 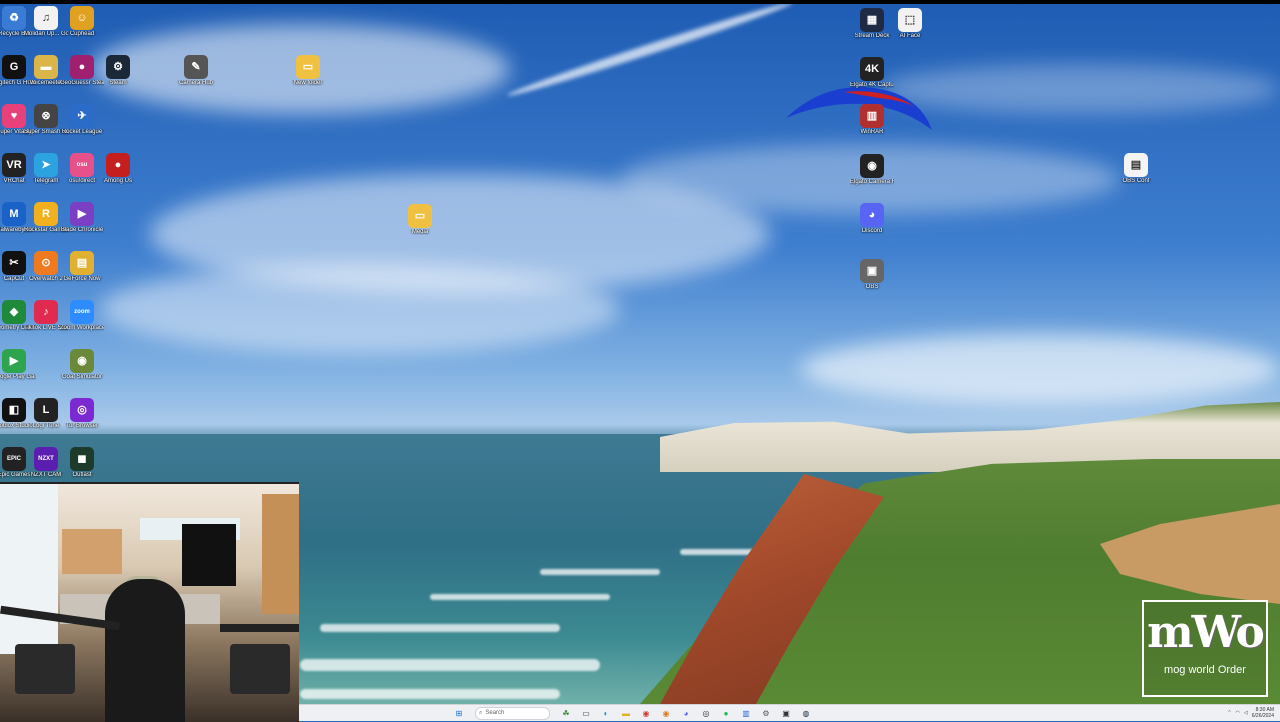 I want to click on clipchamp-icon: ▶, so click(x=82, y=214).